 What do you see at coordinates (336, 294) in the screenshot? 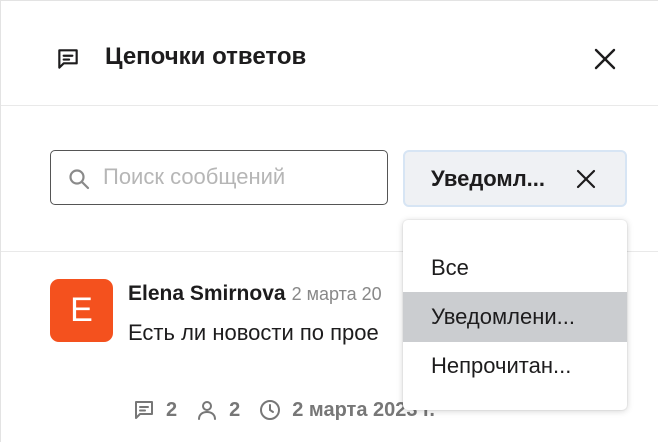
I see `message-timestamp: 2 марта 20` at bounding box center [336, 294].